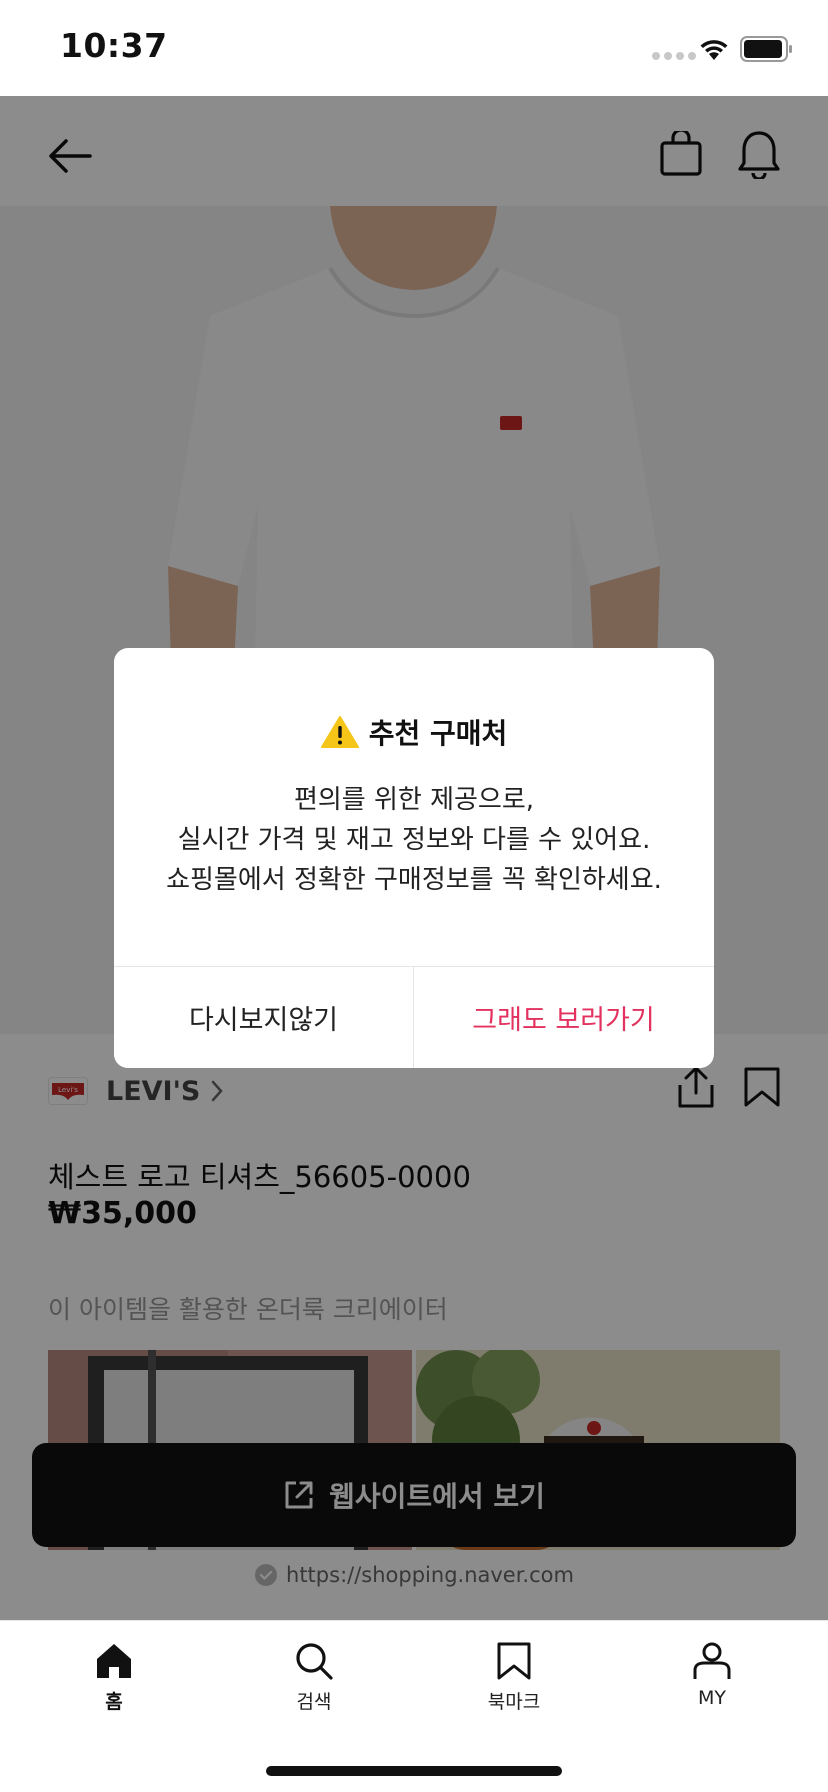  I want to click on tab-my: MY, so click(712, 1675).